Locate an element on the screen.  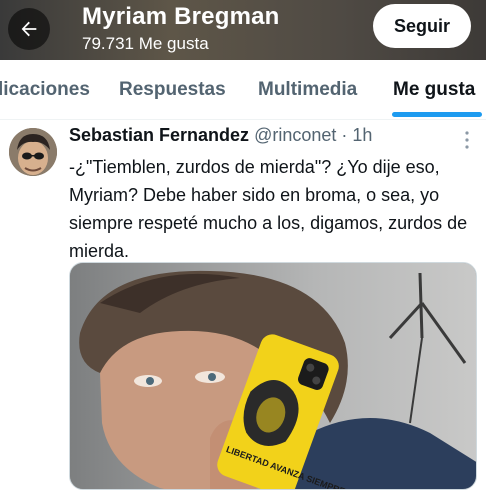
tab-media: Multimedia is located at coordinates (307, 89).